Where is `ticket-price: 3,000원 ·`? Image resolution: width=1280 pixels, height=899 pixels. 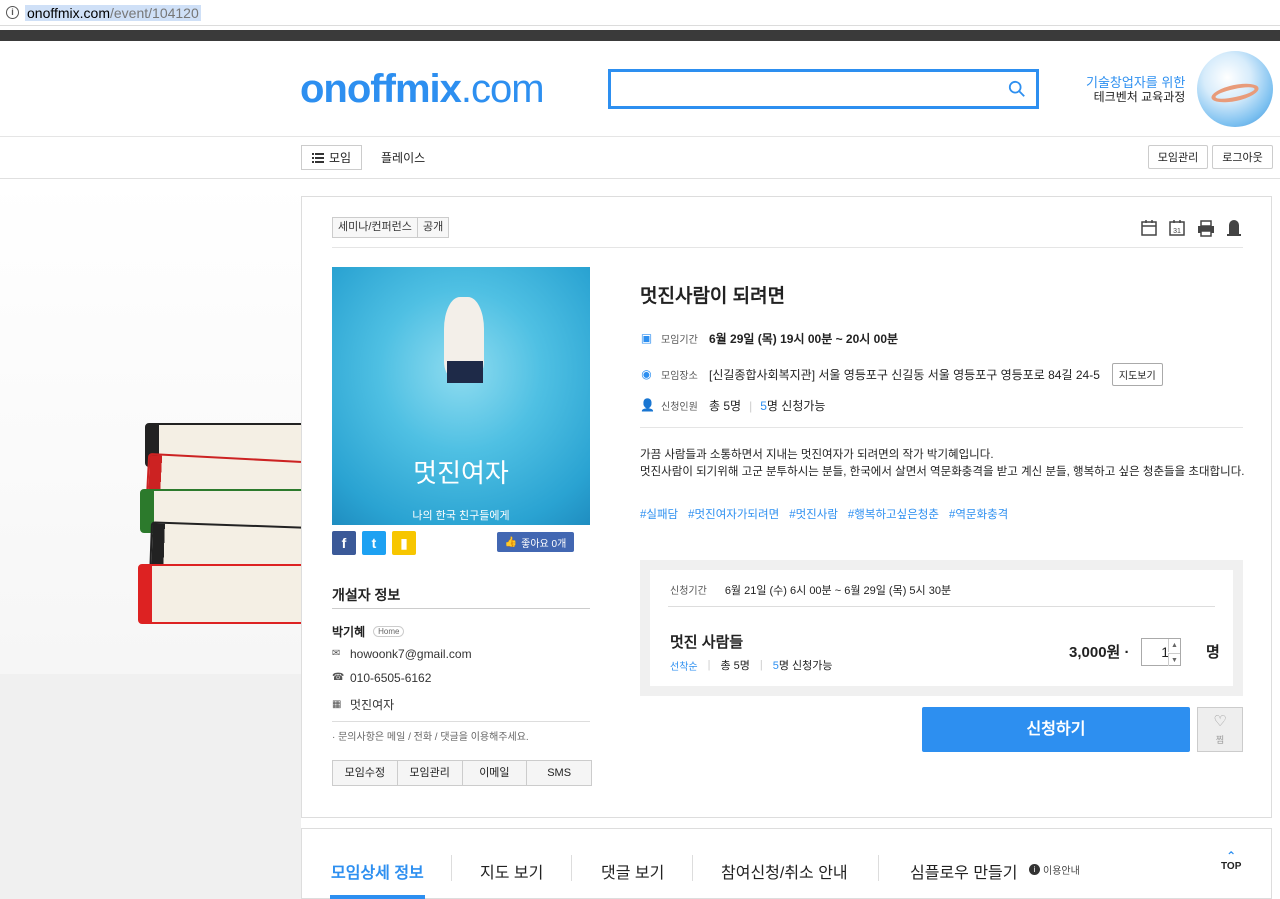 ticket-price: 3,000원 · is located at coordinates (1099, 652).